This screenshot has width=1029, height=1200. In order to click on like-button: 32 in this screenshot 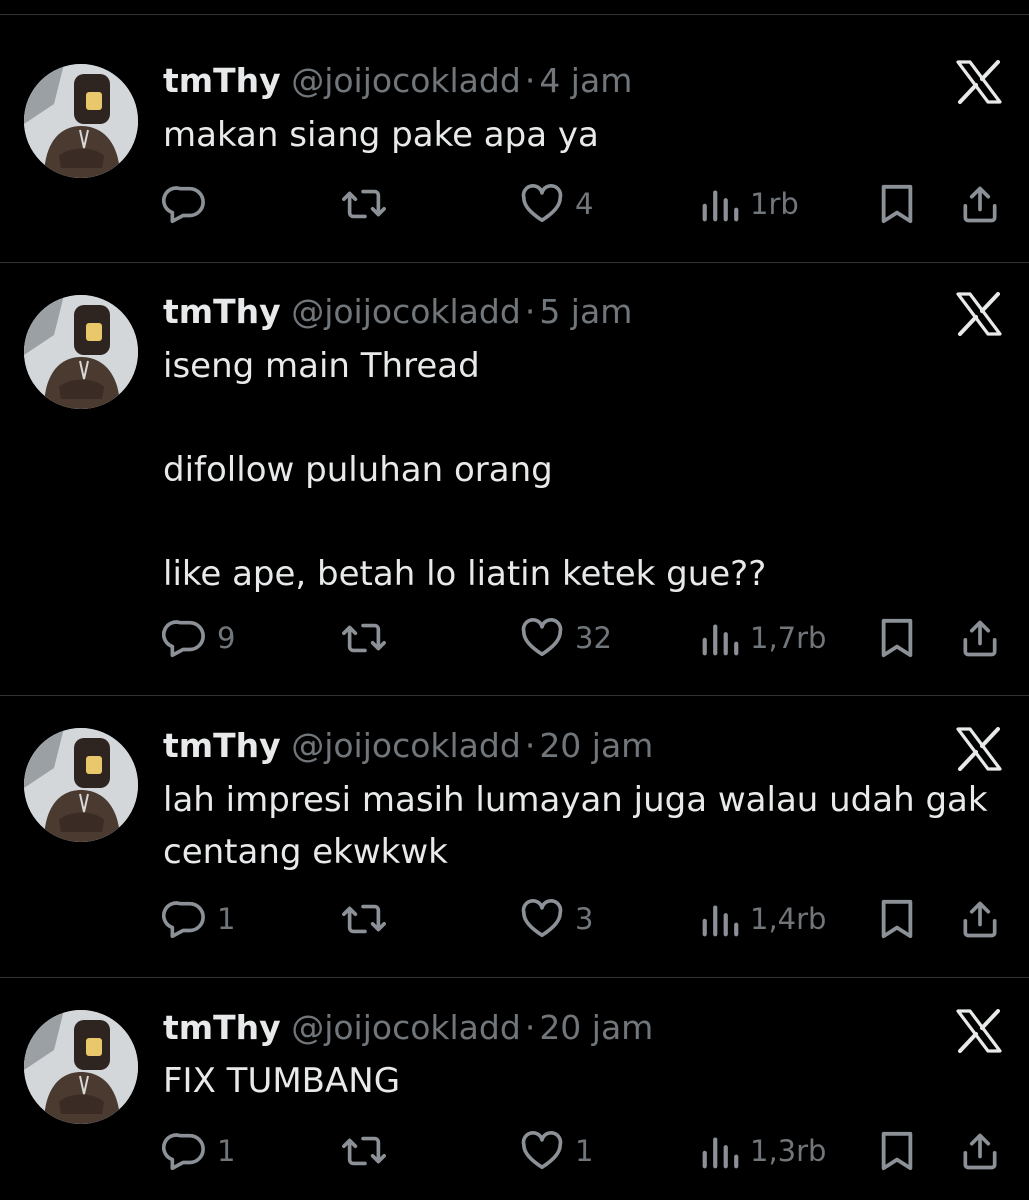, I will do `click(565, 638)`.